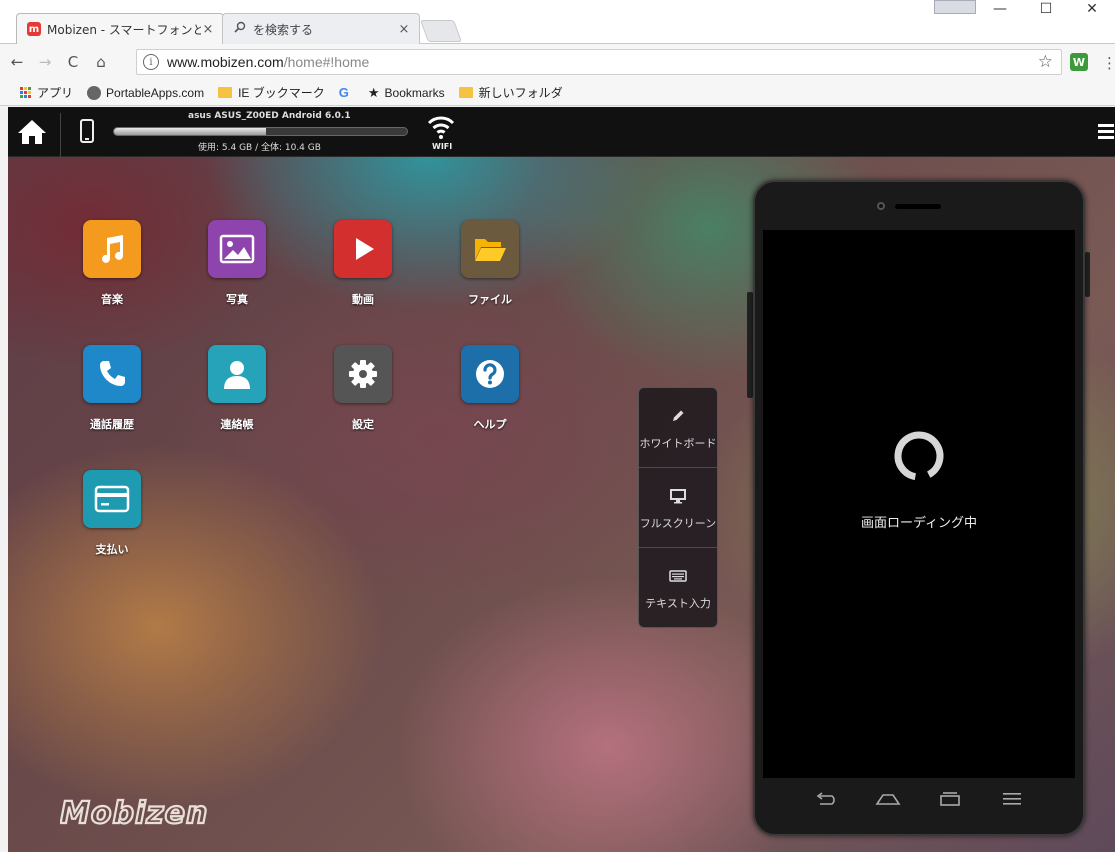  Describe the element at coordinates (826, 799) in the screenshot. I see `back-key-icon` at that location.